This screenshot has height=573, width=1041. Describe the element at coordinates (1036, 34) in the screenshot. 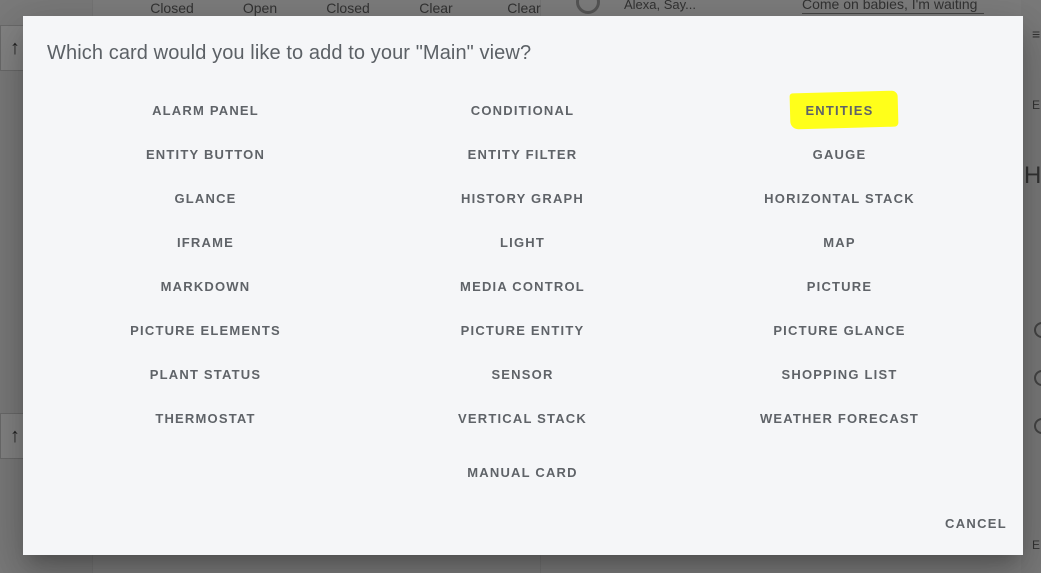

I see `menu-icon: ≡` at that location.